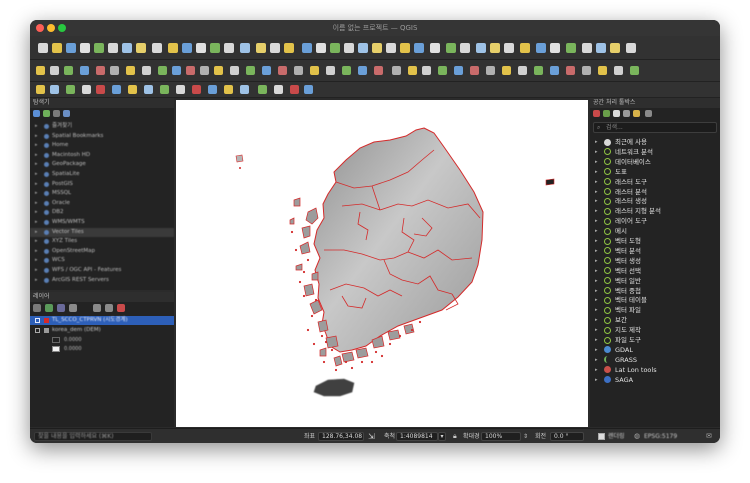 This screenshot has width=750, height=483. I want to click on browser-item: ▸ WFS / OGC API - Features, so click(102, 270).